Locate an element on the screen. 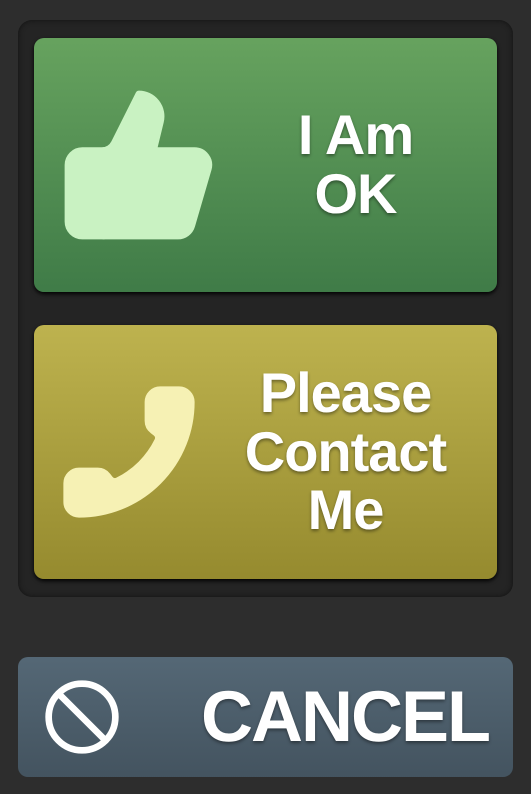 This screenshot has width=531, height=794. cancel-button: CANCEL is located at coordinates (265, 717).